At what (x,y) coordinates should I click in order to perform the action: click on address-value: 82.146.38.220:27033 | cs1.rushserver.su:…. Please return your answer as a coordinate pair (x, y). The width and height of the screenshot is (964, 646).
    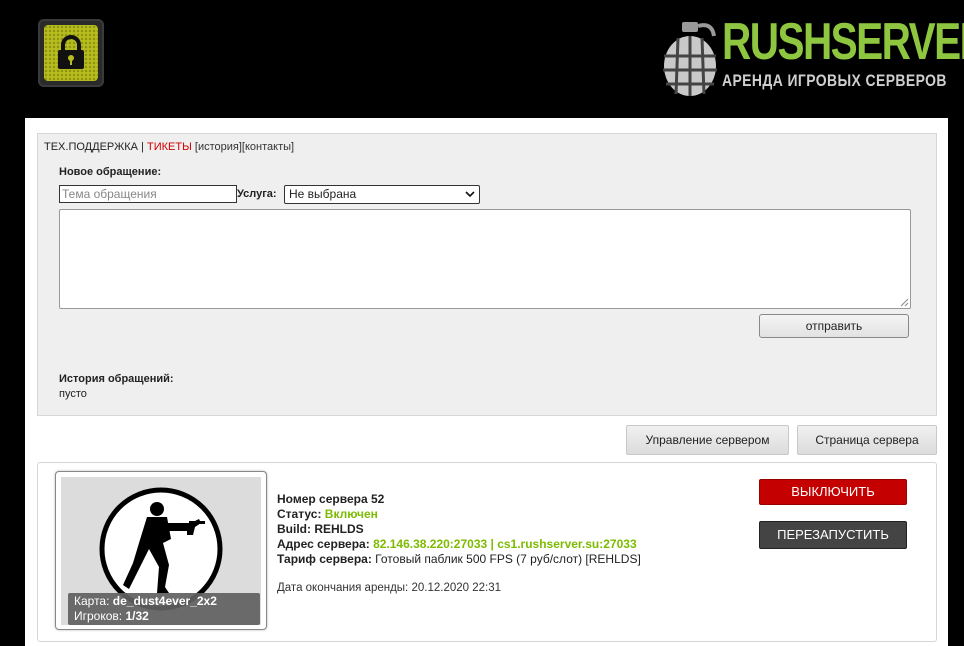
    Looking at the image, I should click on (505, 544).